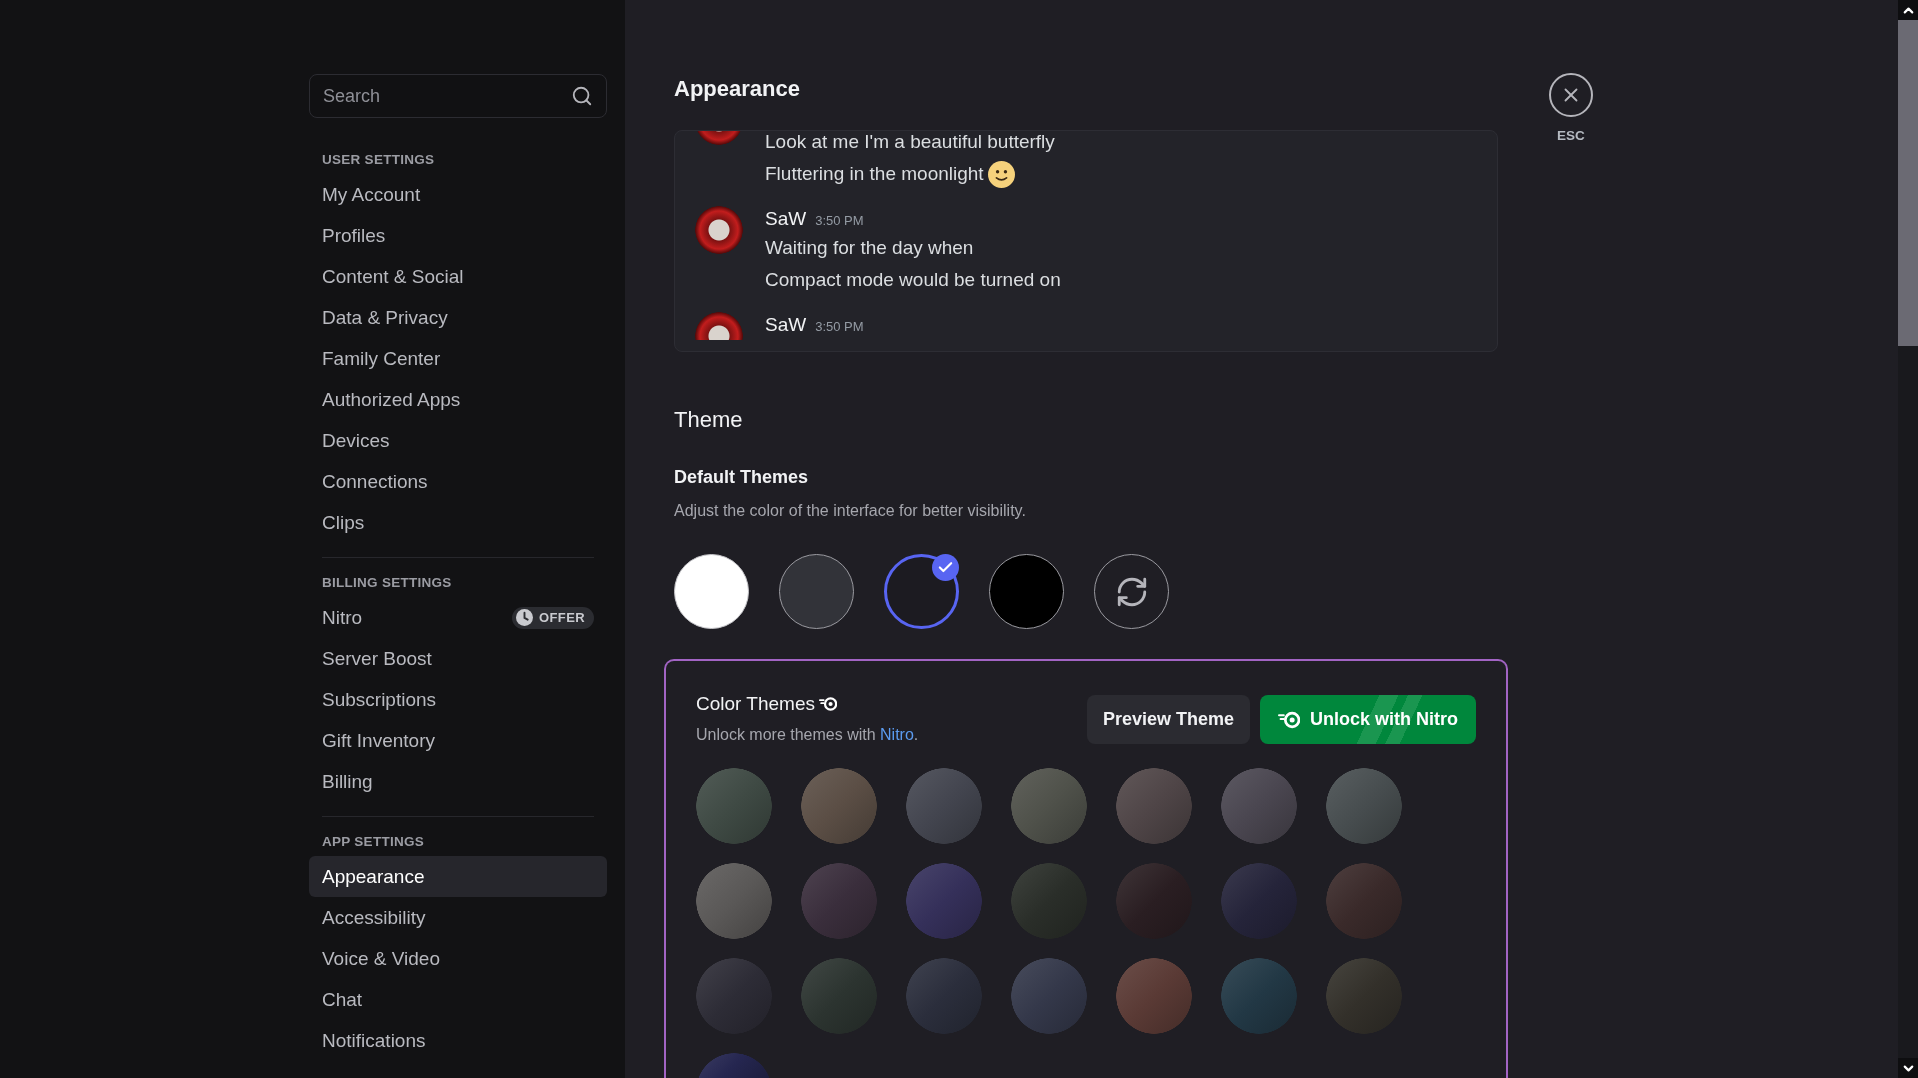 The image size is (1918, 1078). Describe the element at coordinates (755, 704) in the screenshot. I see `card-title: Color Themes` at that location.